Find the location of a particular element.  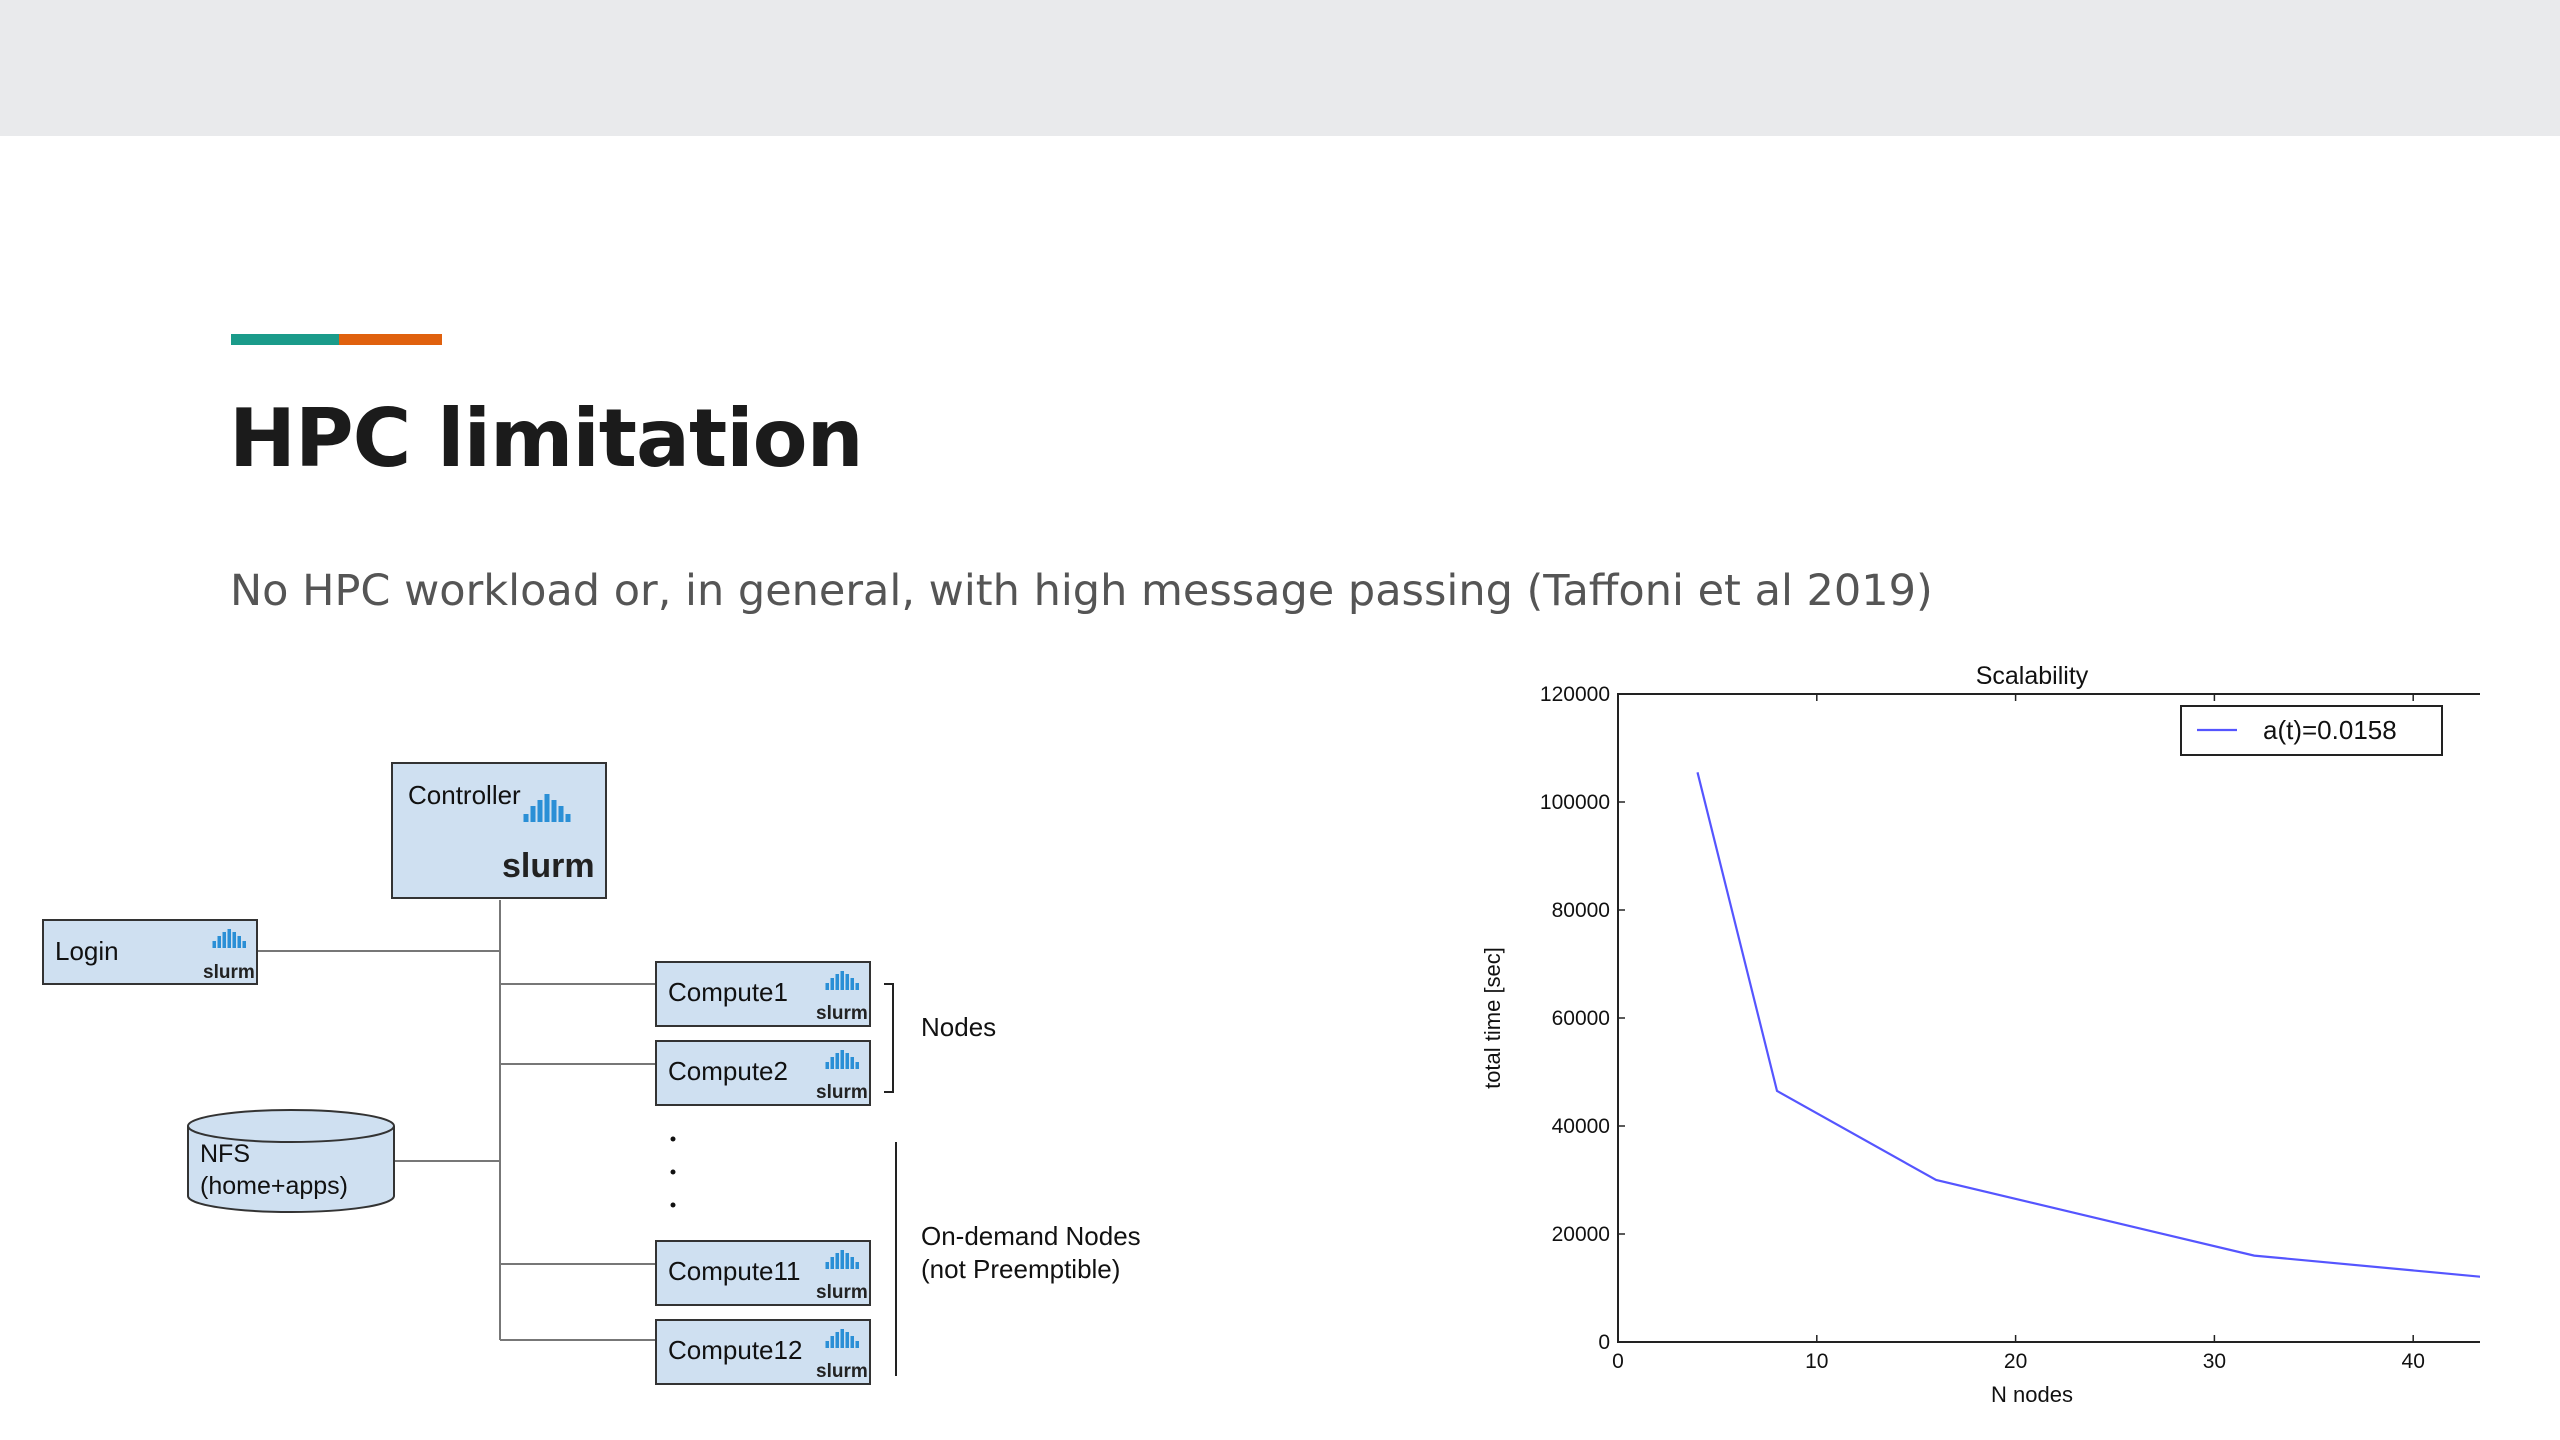

compute-label: Compute2 is located at coordinates (728, 1071).